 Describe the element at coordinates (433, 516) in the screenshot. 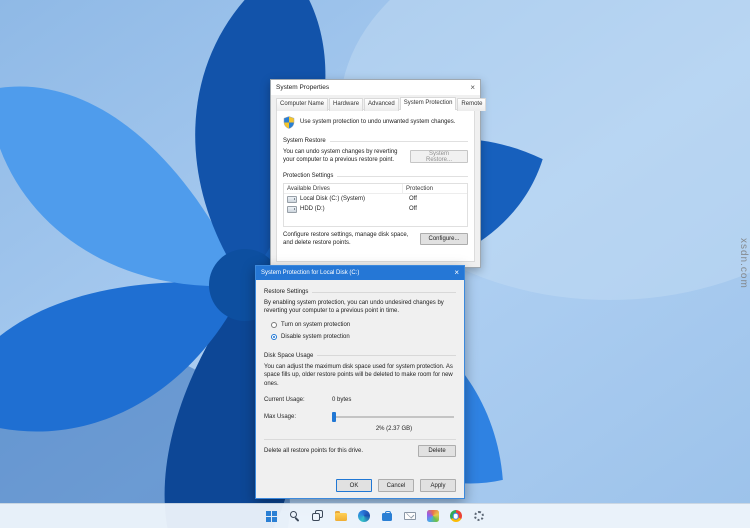

I see `photos-icon` at that location.